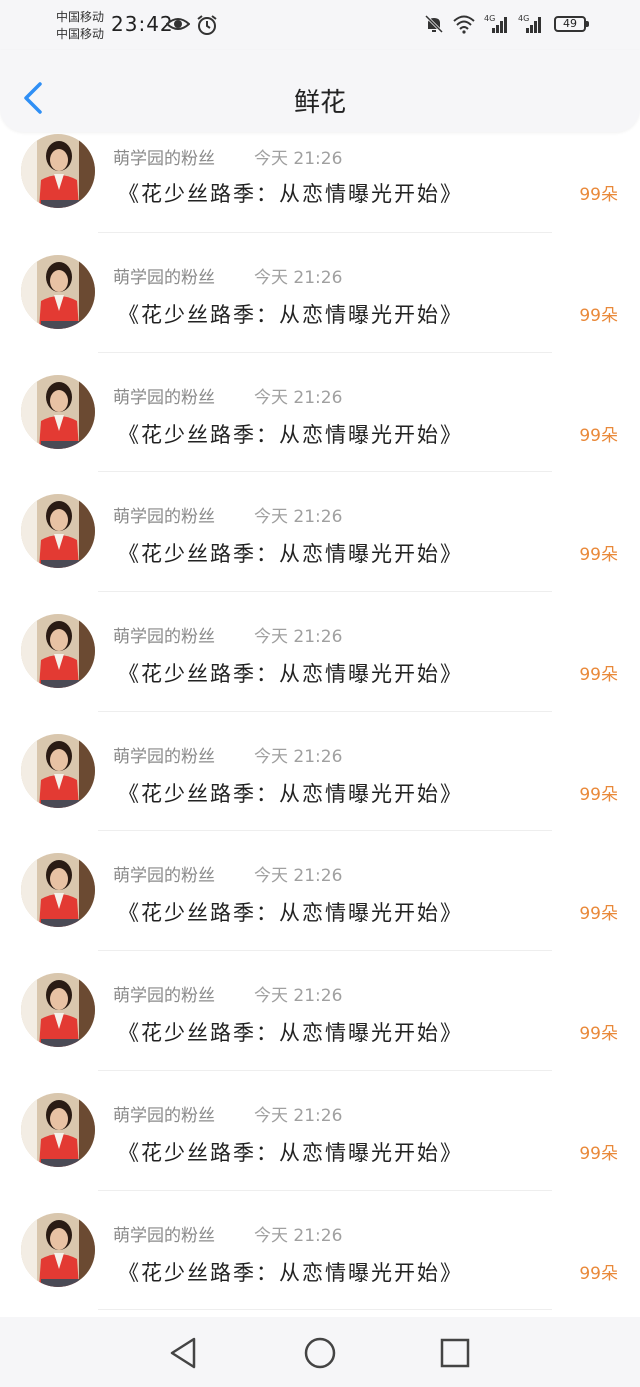  Describe the element at coordinates (80, 17) in the screenshot. I see `carrier-1: 中国移动` at that location.